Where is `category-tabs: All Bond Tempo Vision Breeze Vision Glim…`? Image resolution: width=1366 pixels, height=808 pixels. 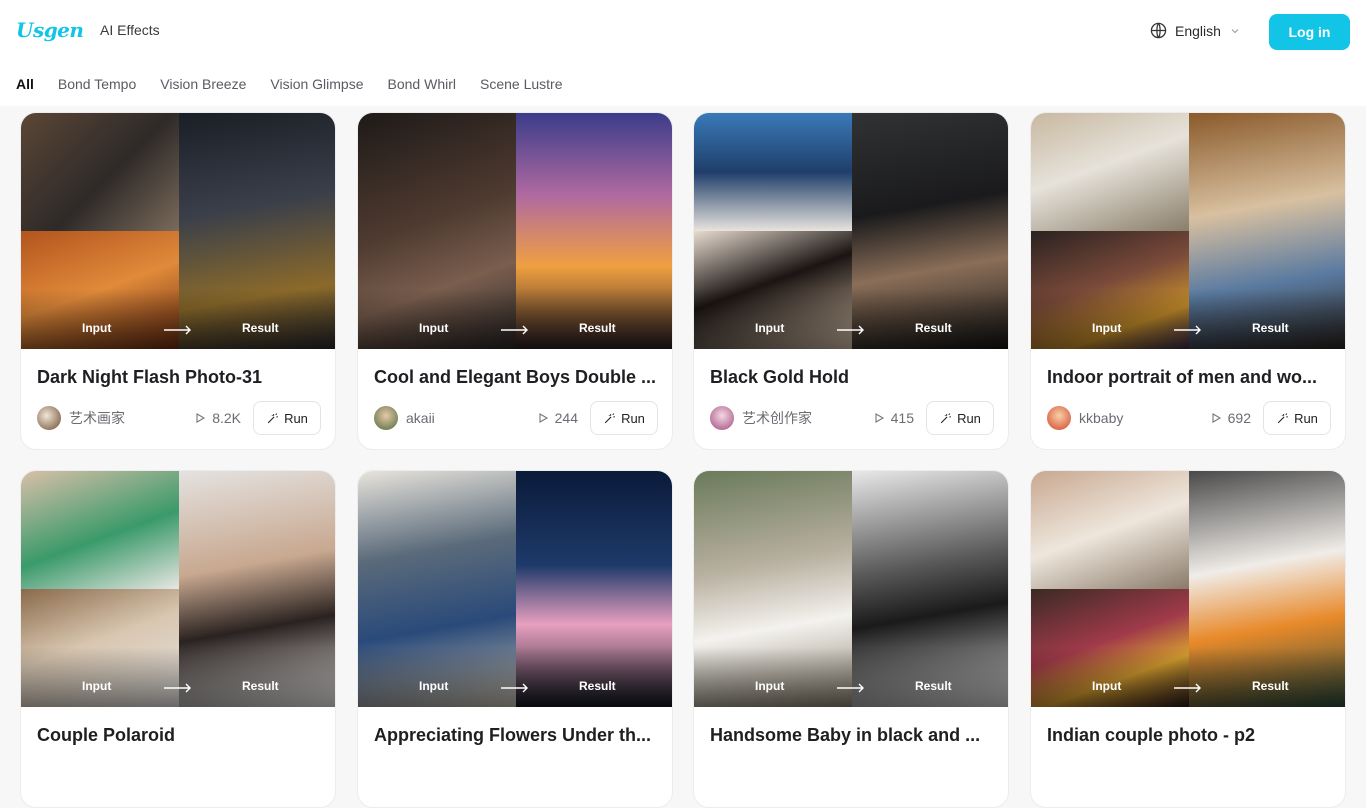 category-tabs: All Bond Tempo Vision Breeze Vision Glim… is located at coordinates (289, 84).